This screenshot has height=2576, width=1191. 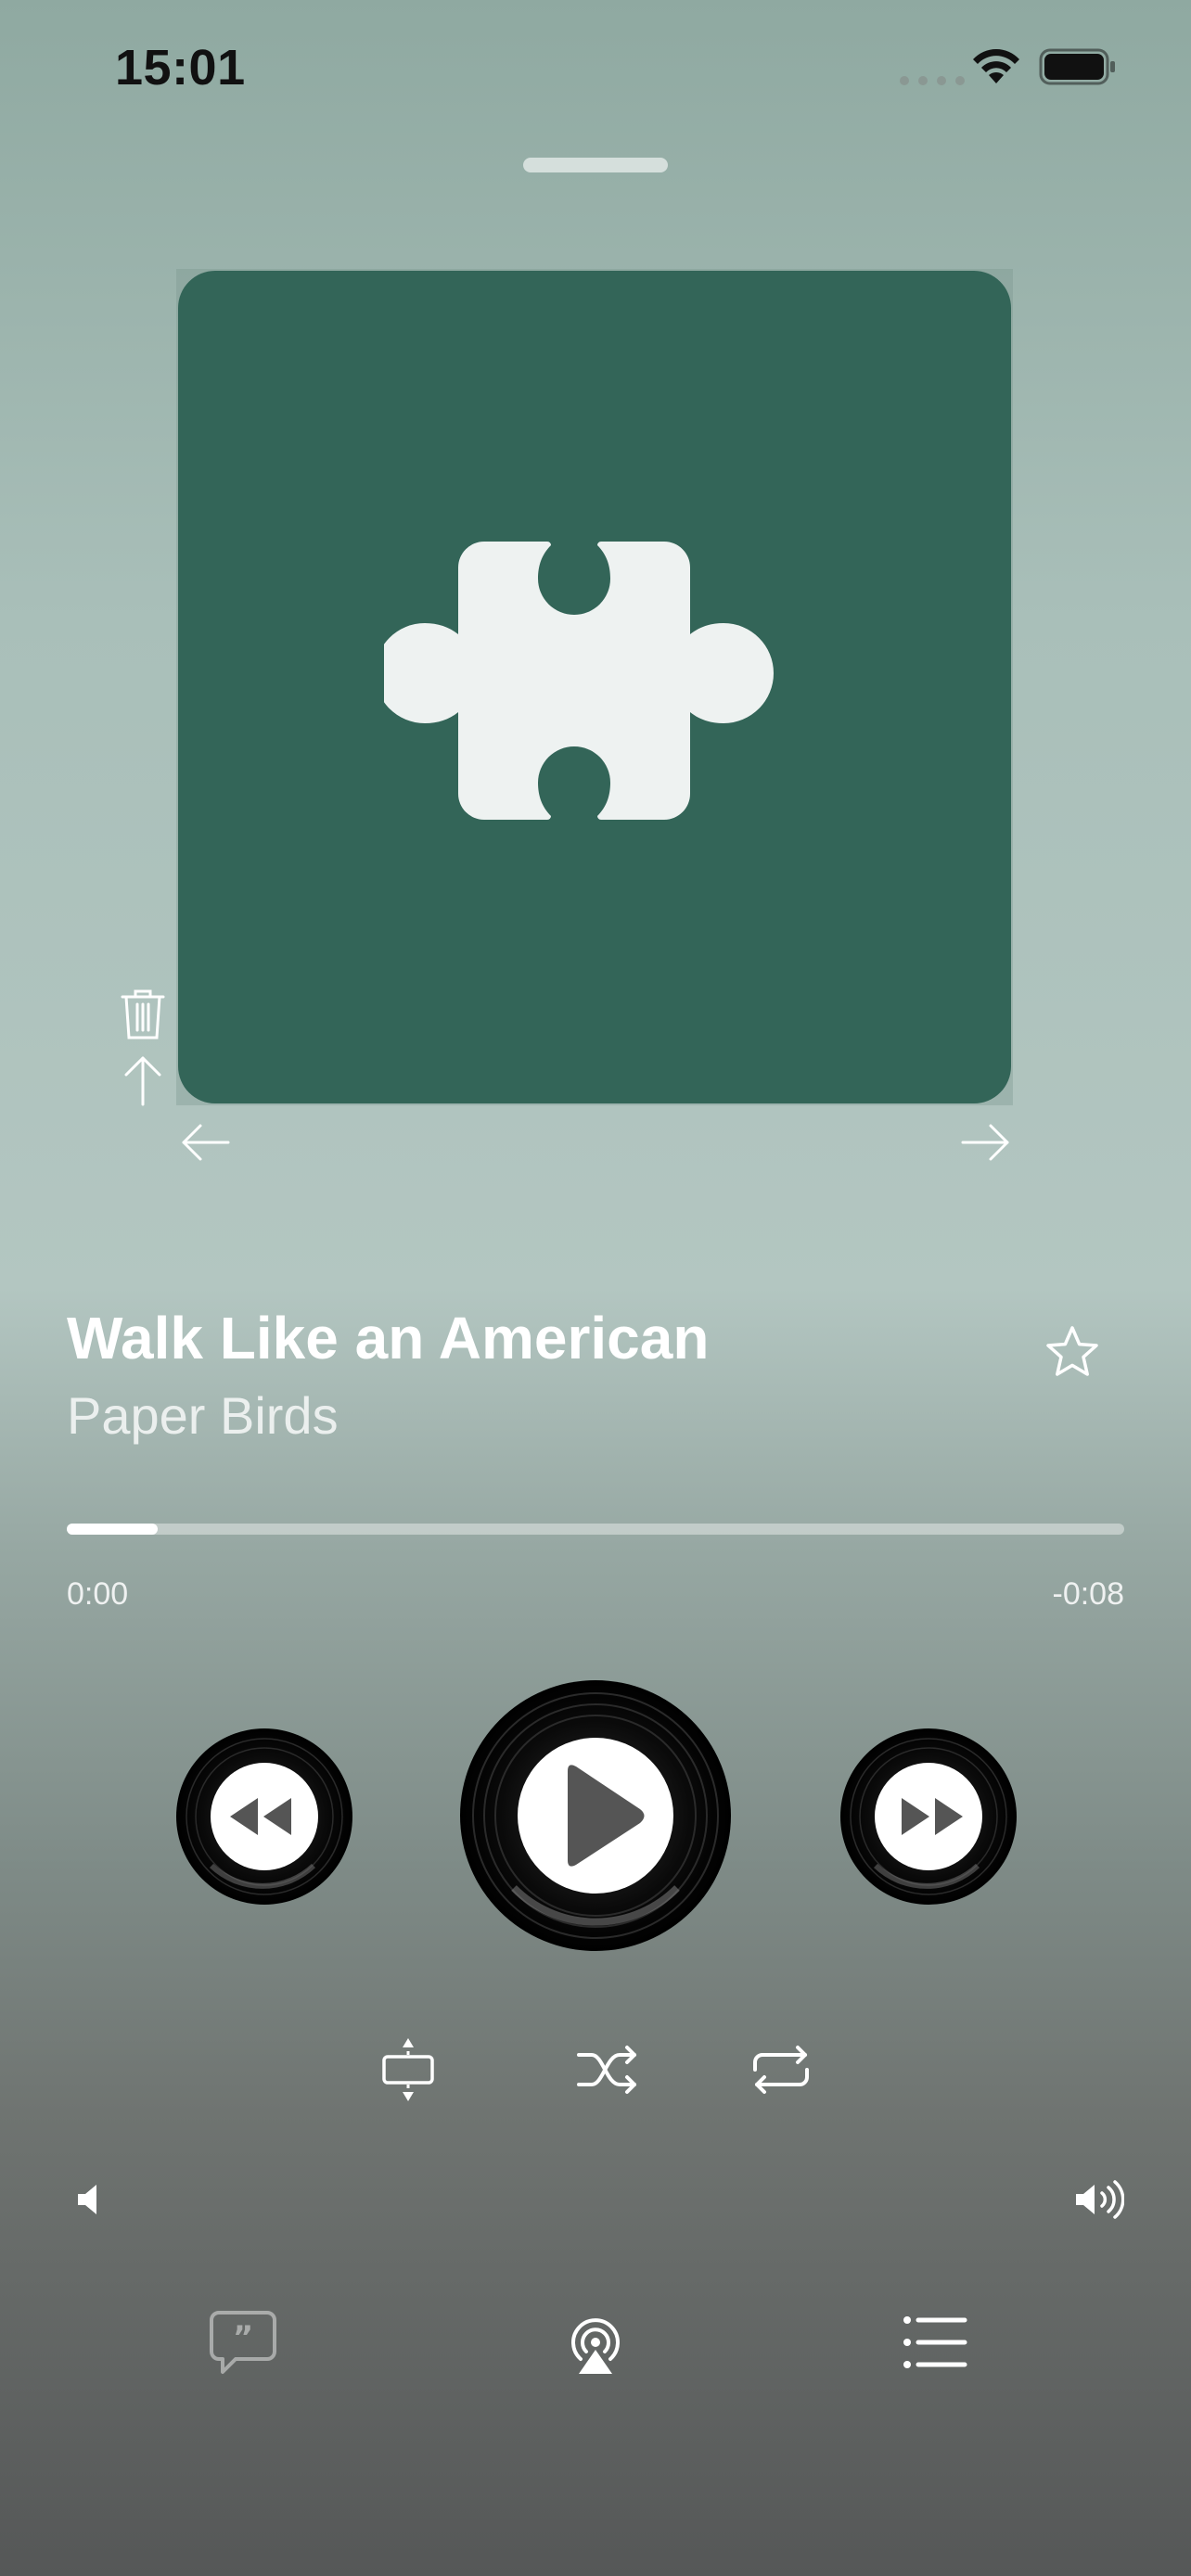 What do you see at coordinates (143, 1080) in the screenshot?
I see `arrow-up-icon` at bounding box center [143, 1080].